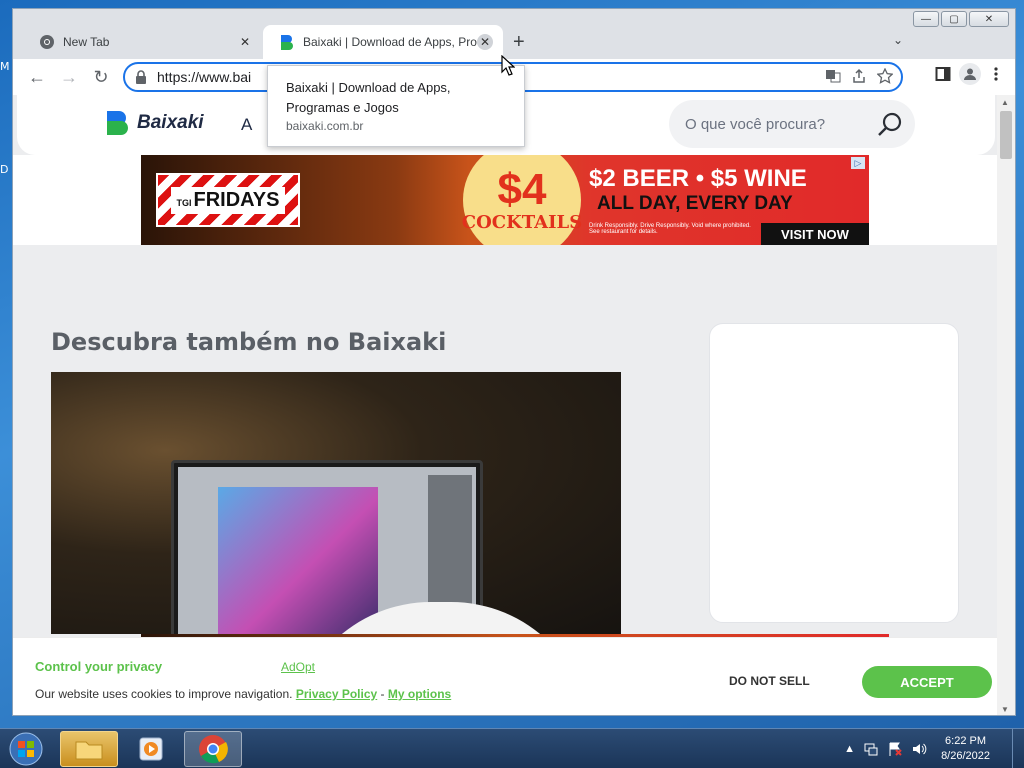 The height and width of the screenshot is (768, 1024). What do you see at coordinates (5, 66) in the screenshot?
I see `desktop-icon-label: M` at bounding box center [5, 66].